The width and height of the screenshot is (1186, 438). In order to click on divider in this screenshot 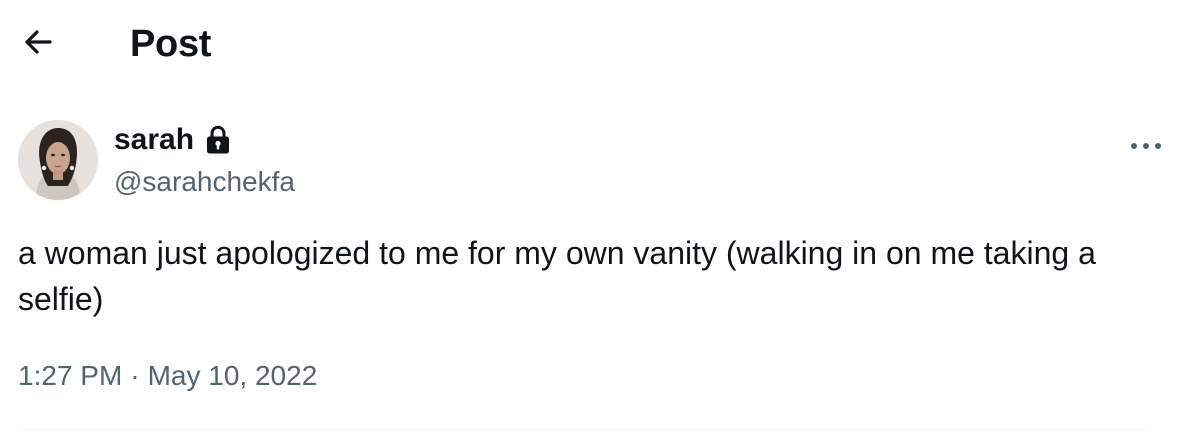, I will do `click(584, 429)`.